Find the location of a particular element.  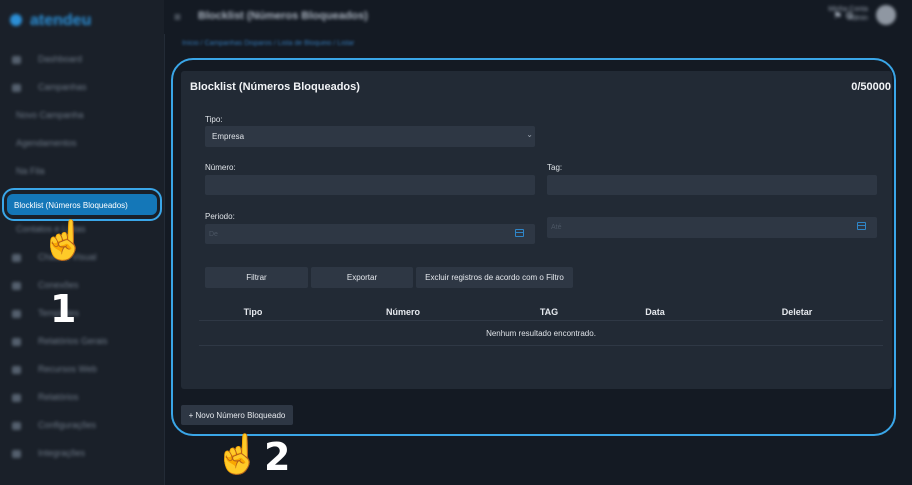

add-blocked-number-button: + Novo Número Bloqueado is located at coordinates (237, 415).